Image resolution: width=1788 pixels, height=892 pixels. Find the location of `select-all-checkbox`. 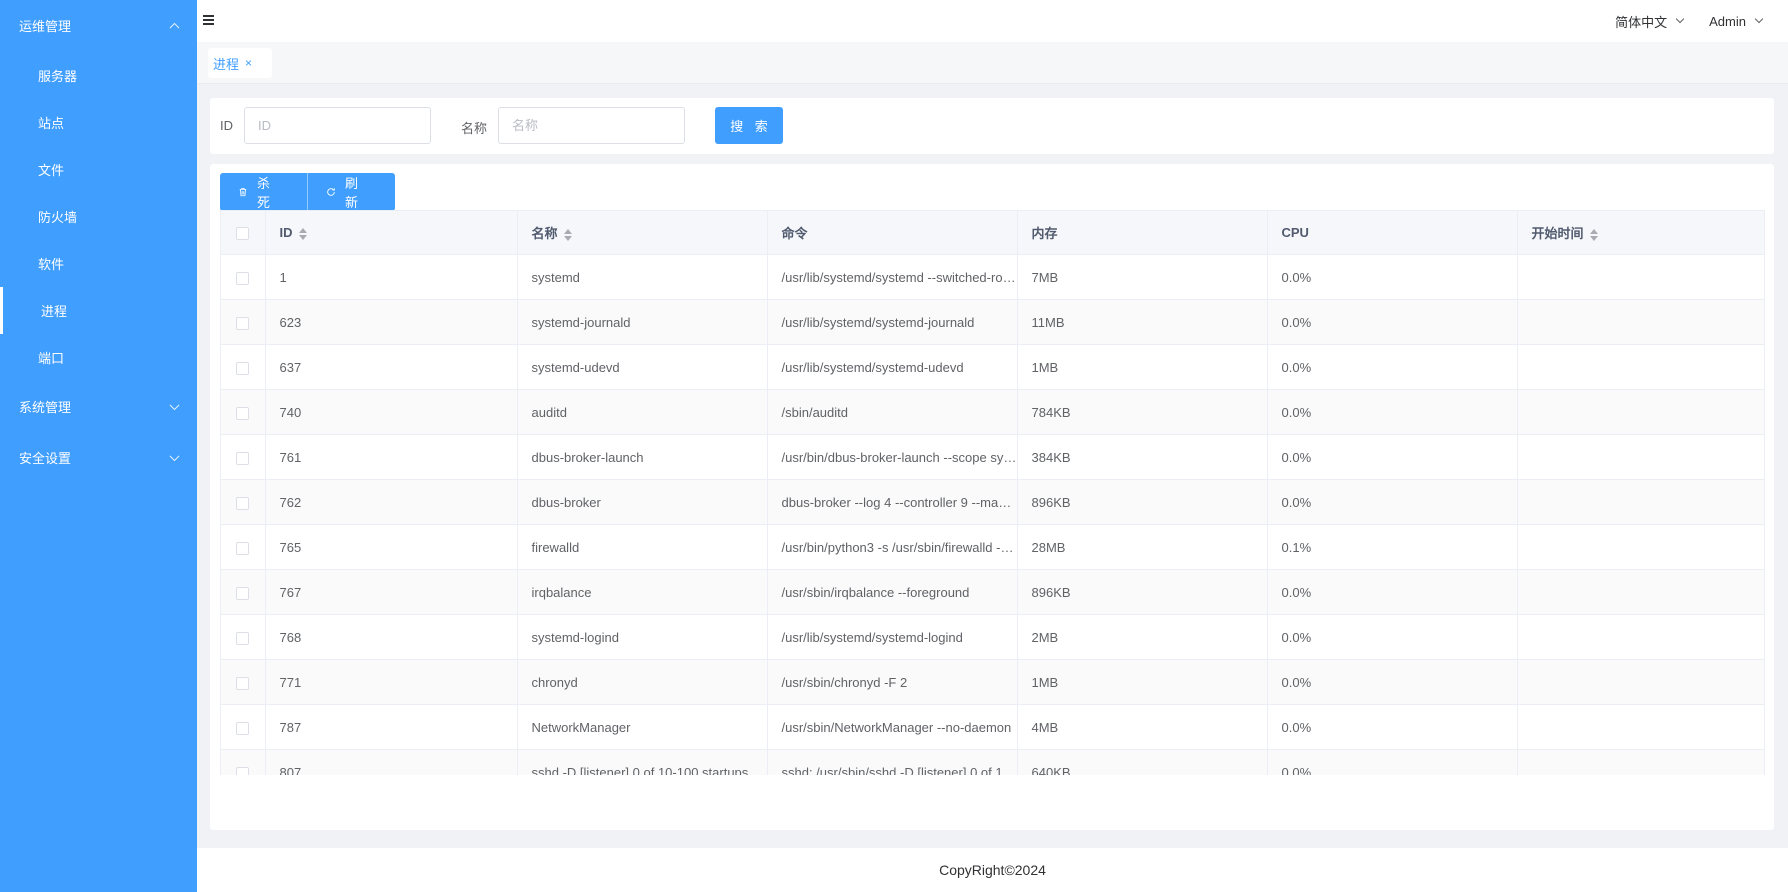

select-all-checkbox is located at coordinates (243, 234).